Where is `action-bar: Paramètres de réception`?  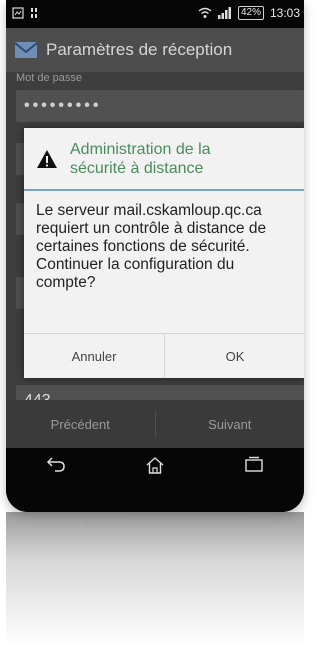 action-bar: Paramètres de réception is located at coordinates (155, 50).